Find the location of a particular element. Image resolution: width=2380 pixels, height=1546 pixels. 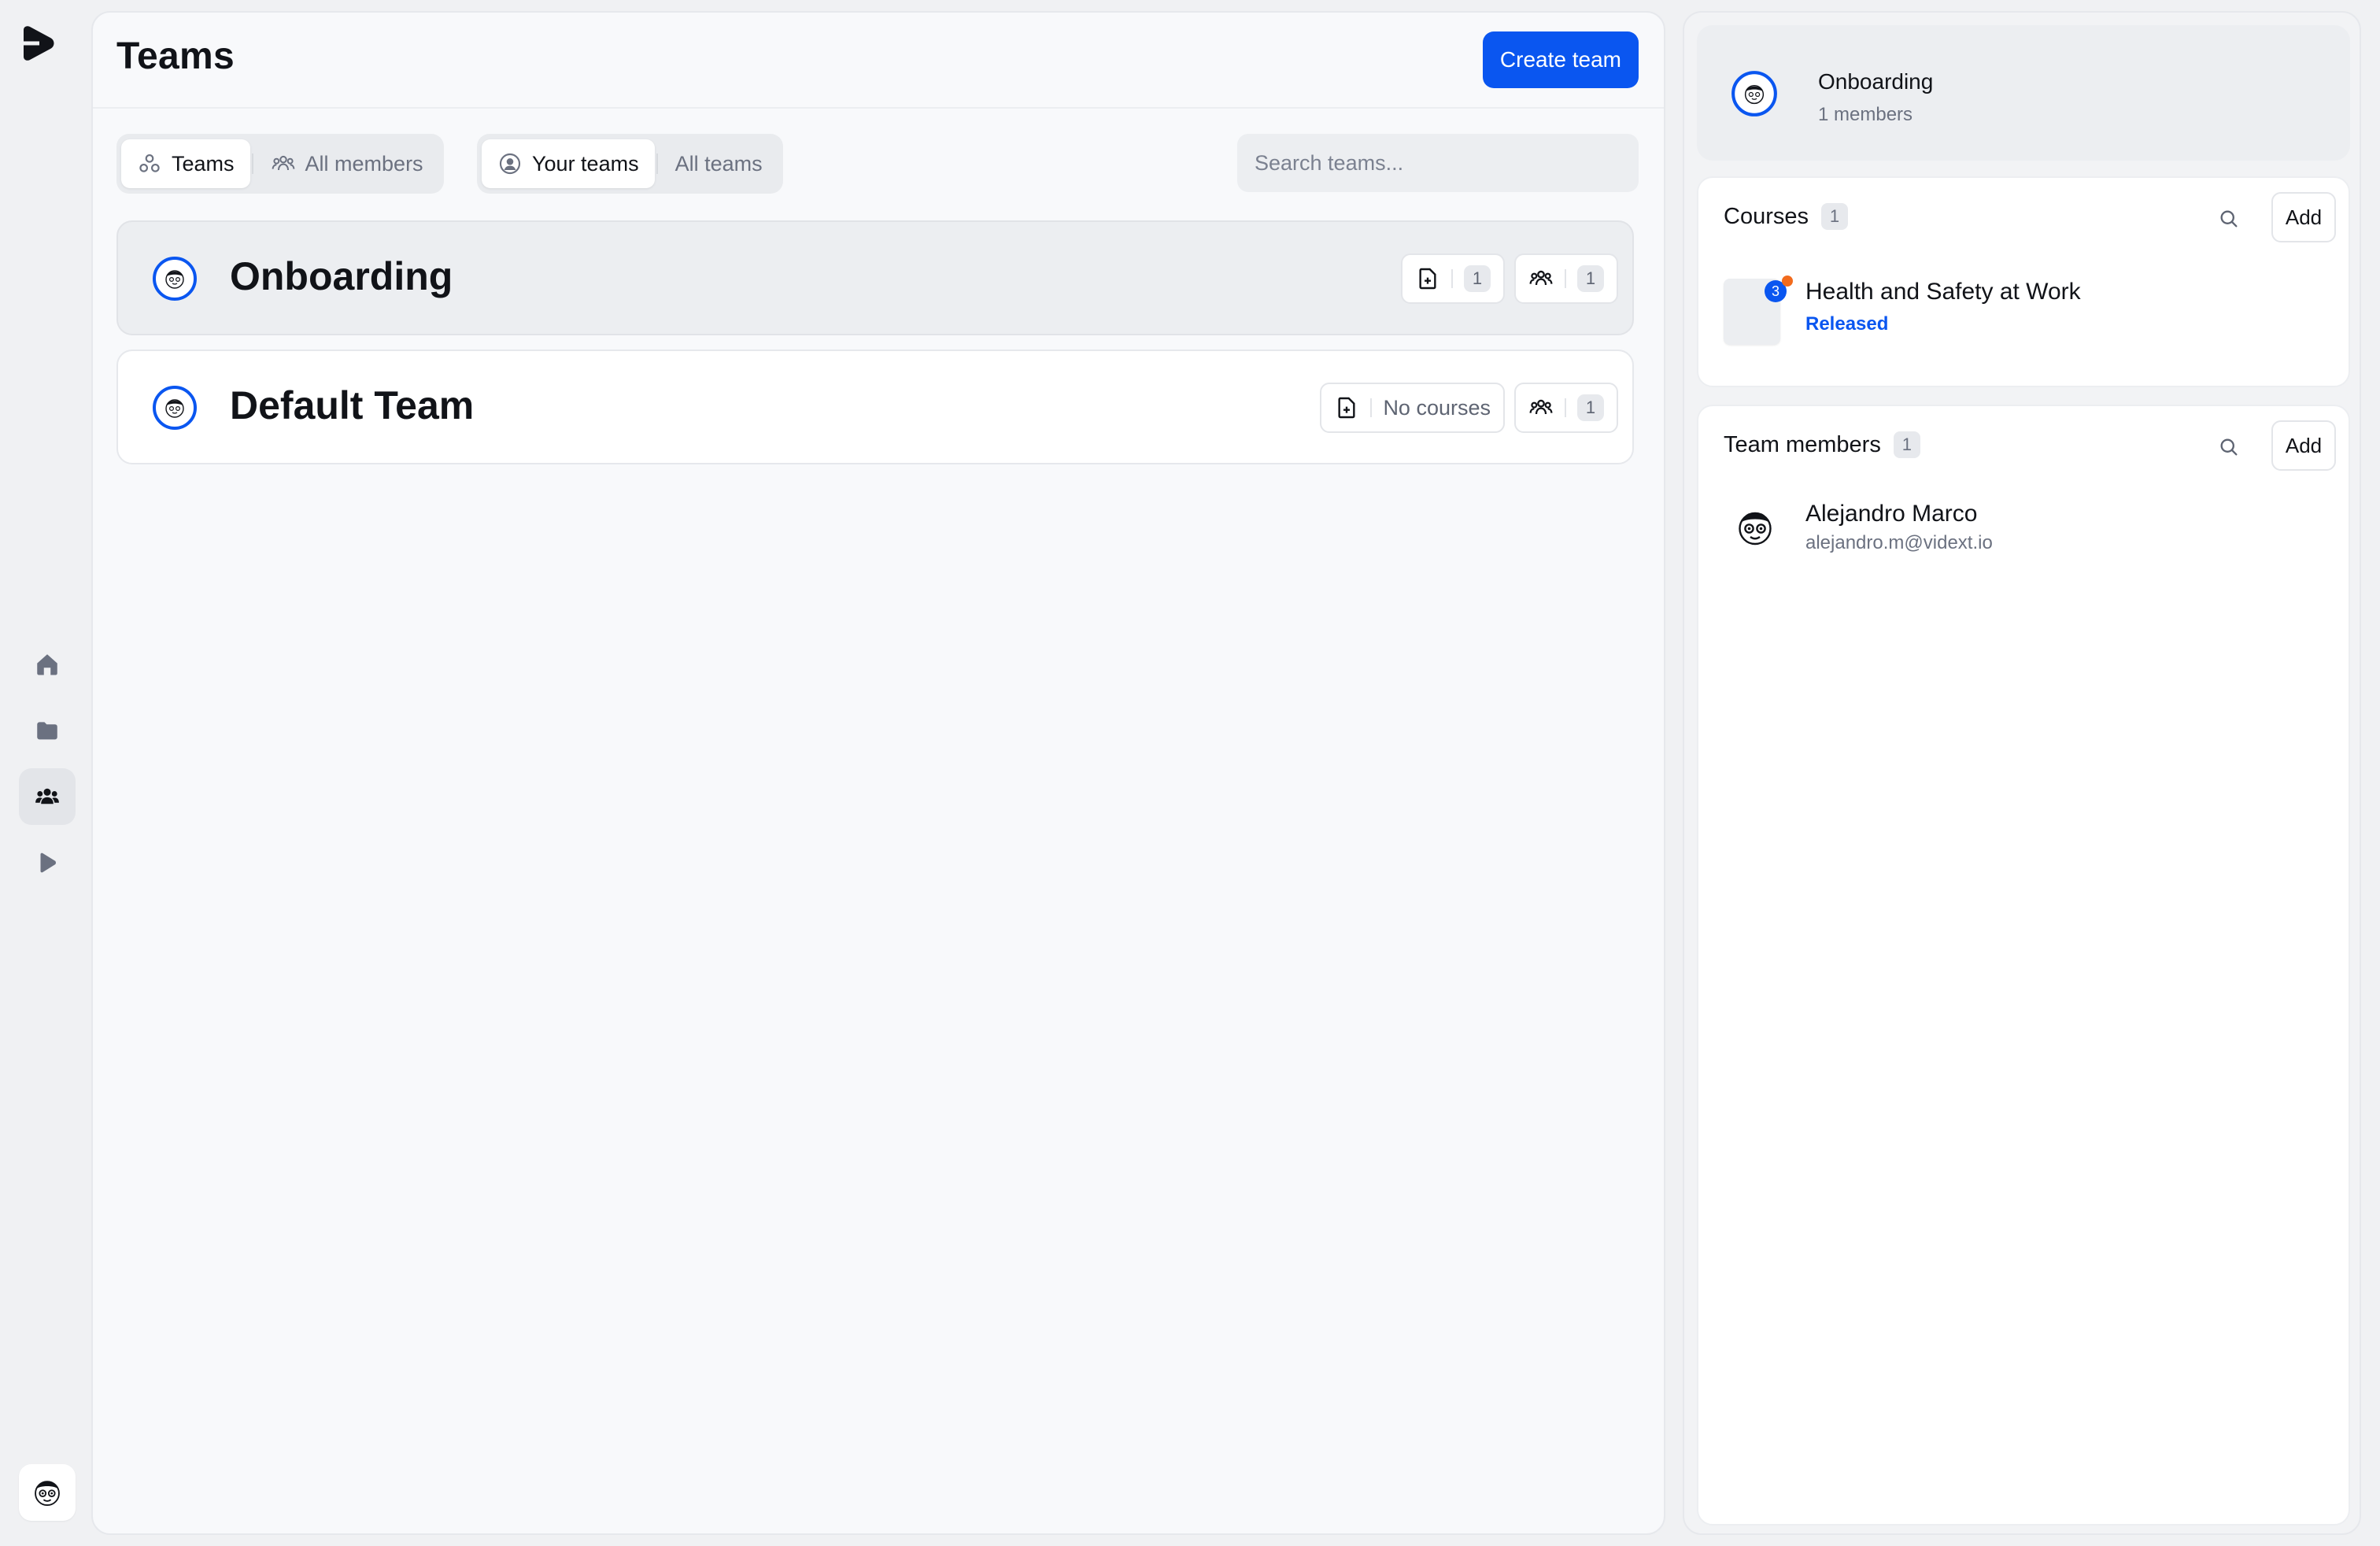

members-title: Team members is located at coordinates (1802, 444).